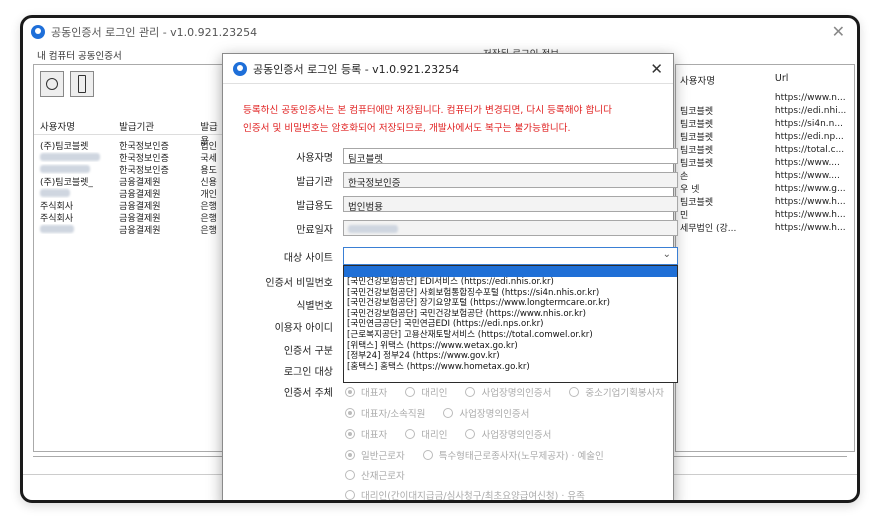 Image resolution: width=880 pixels, height=528 pixels. I want to click on cert-pw-label: 인증서 비밀번호, so click(299, 283).